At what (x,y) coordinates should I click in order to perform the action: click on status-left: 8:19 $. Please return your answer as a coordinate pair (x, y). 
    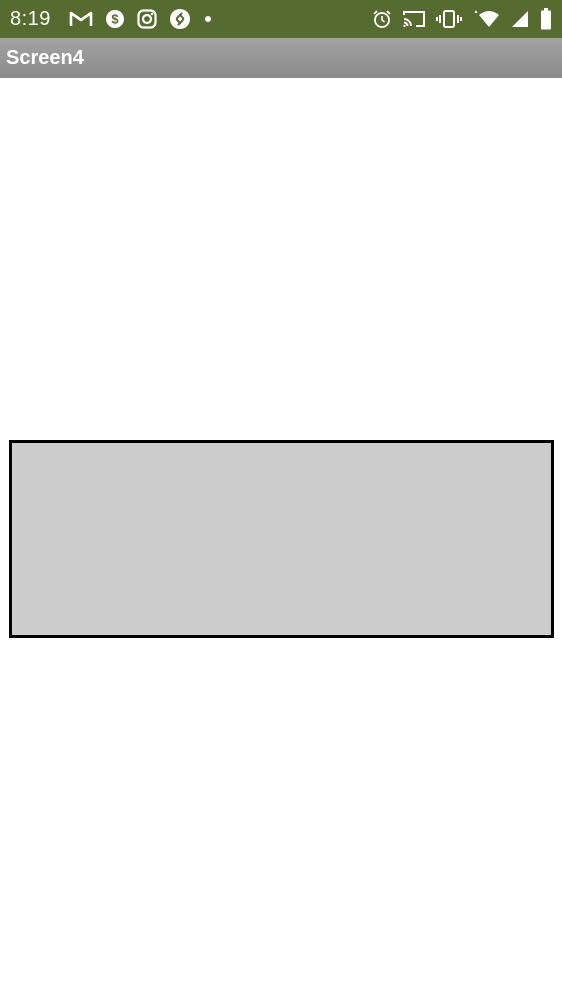
    Looking at the image, I should click on (110, 19).